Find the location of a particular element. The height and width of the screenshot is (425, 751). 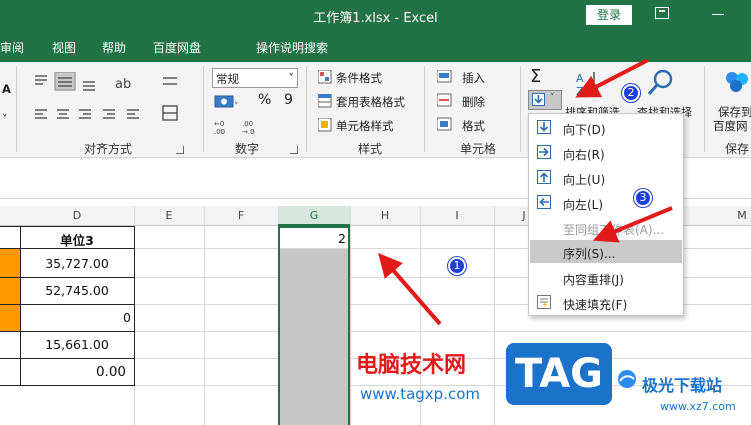

marker-2: 2 is located at coordinates (631, 93).